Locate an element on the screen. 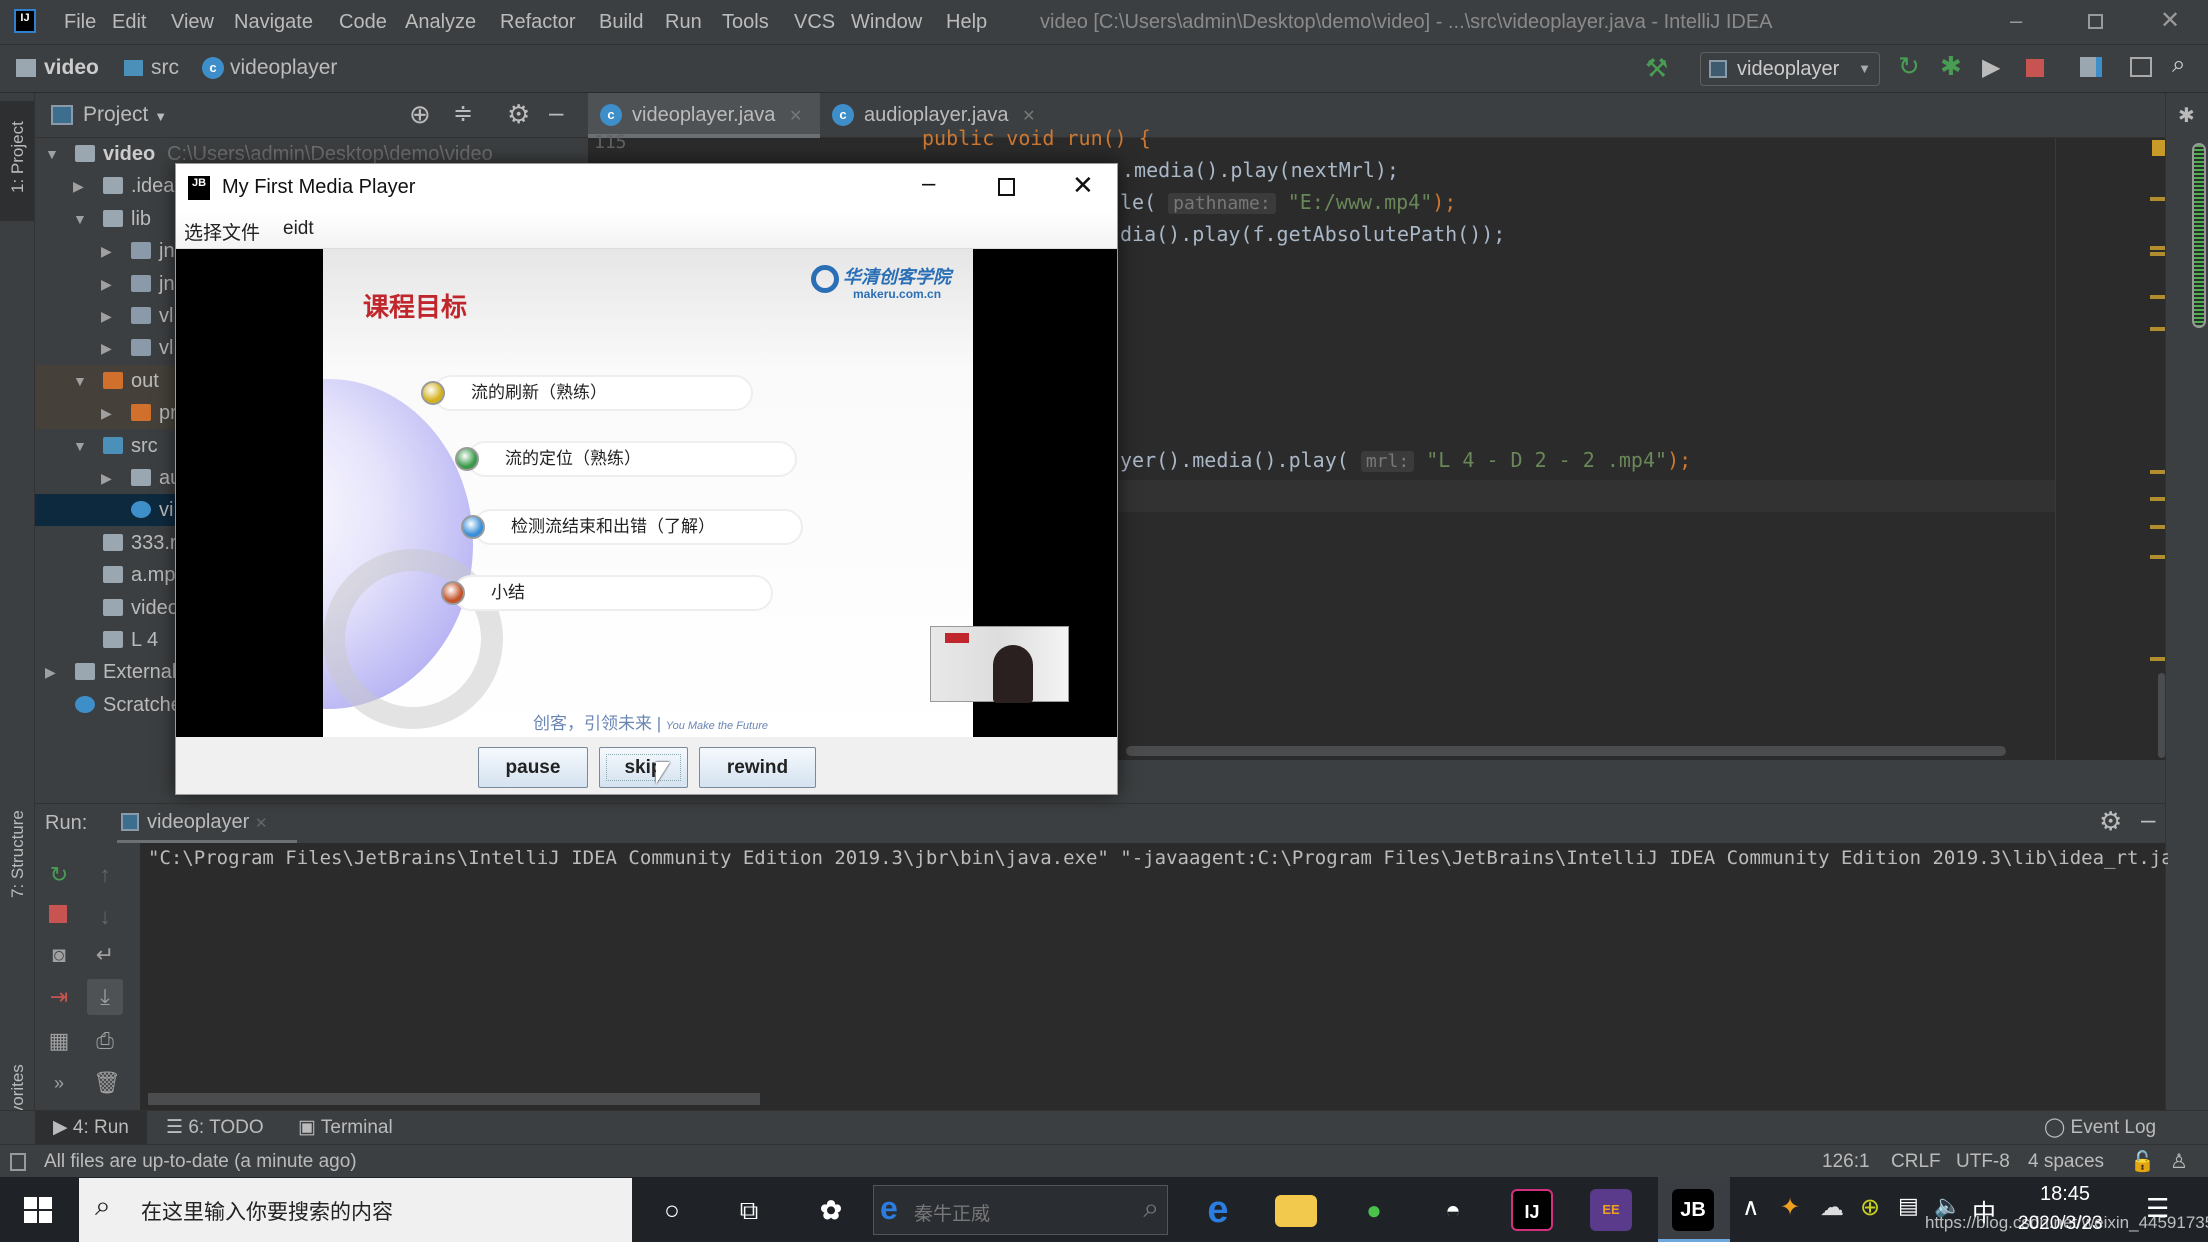 This screenshot has width=2208, height=1242. camera-icon: ◙ is located at coordinates (59, 955).